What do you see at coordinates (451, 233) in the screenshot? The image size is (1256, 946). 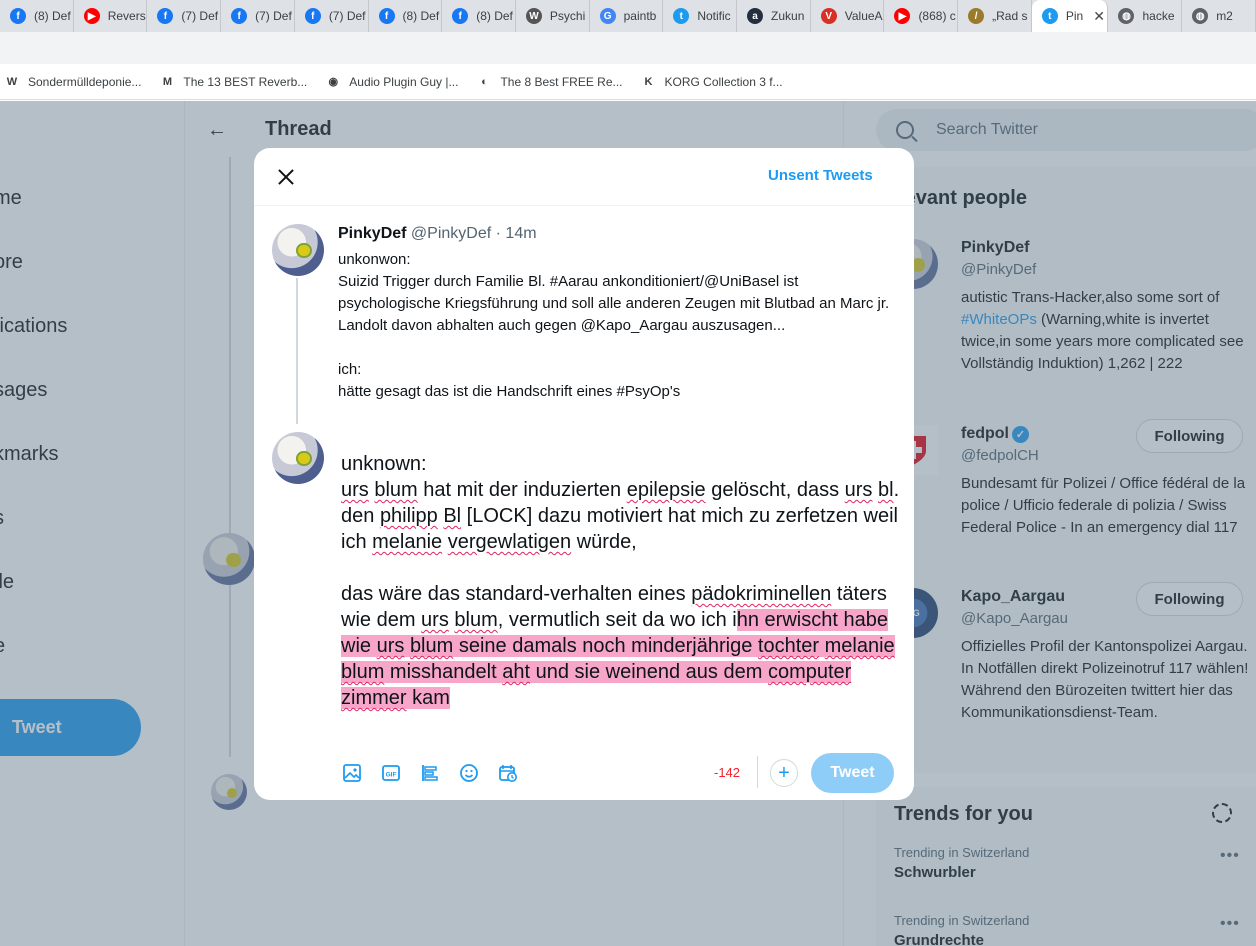 I see `quoted-author-handle: @PinkyDef` at bounding box center [451, 233].